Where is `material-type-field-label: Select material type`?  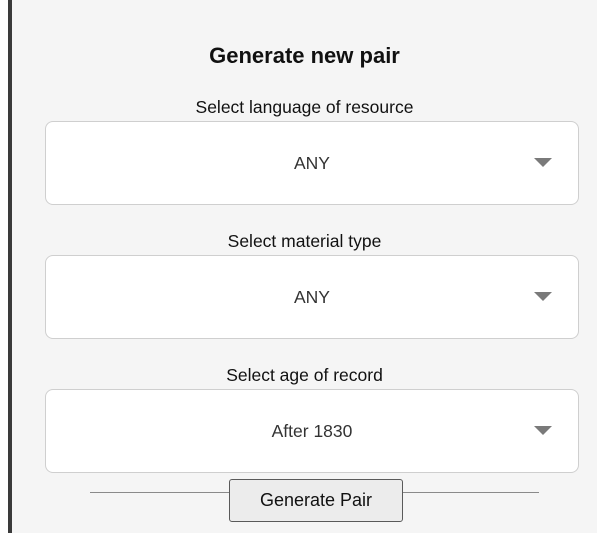
material-type-field-label: Select material type is located at coordinates (304, 241).